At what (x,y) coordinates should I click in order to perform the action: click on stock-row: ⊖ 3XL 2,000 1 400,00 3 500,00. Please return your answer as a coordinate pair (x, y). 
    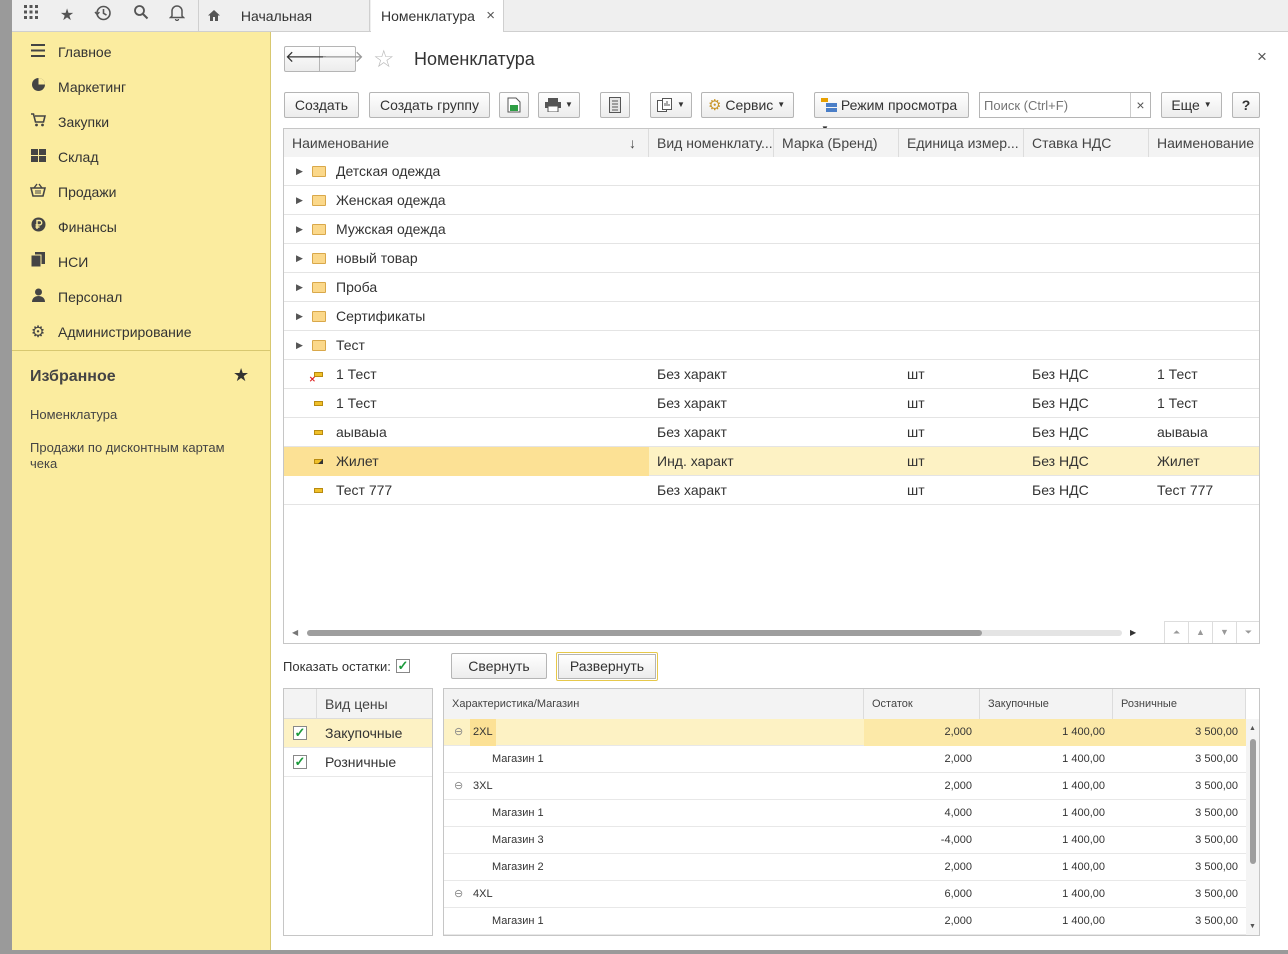
    Looking at the image, I should click on (845, 786).